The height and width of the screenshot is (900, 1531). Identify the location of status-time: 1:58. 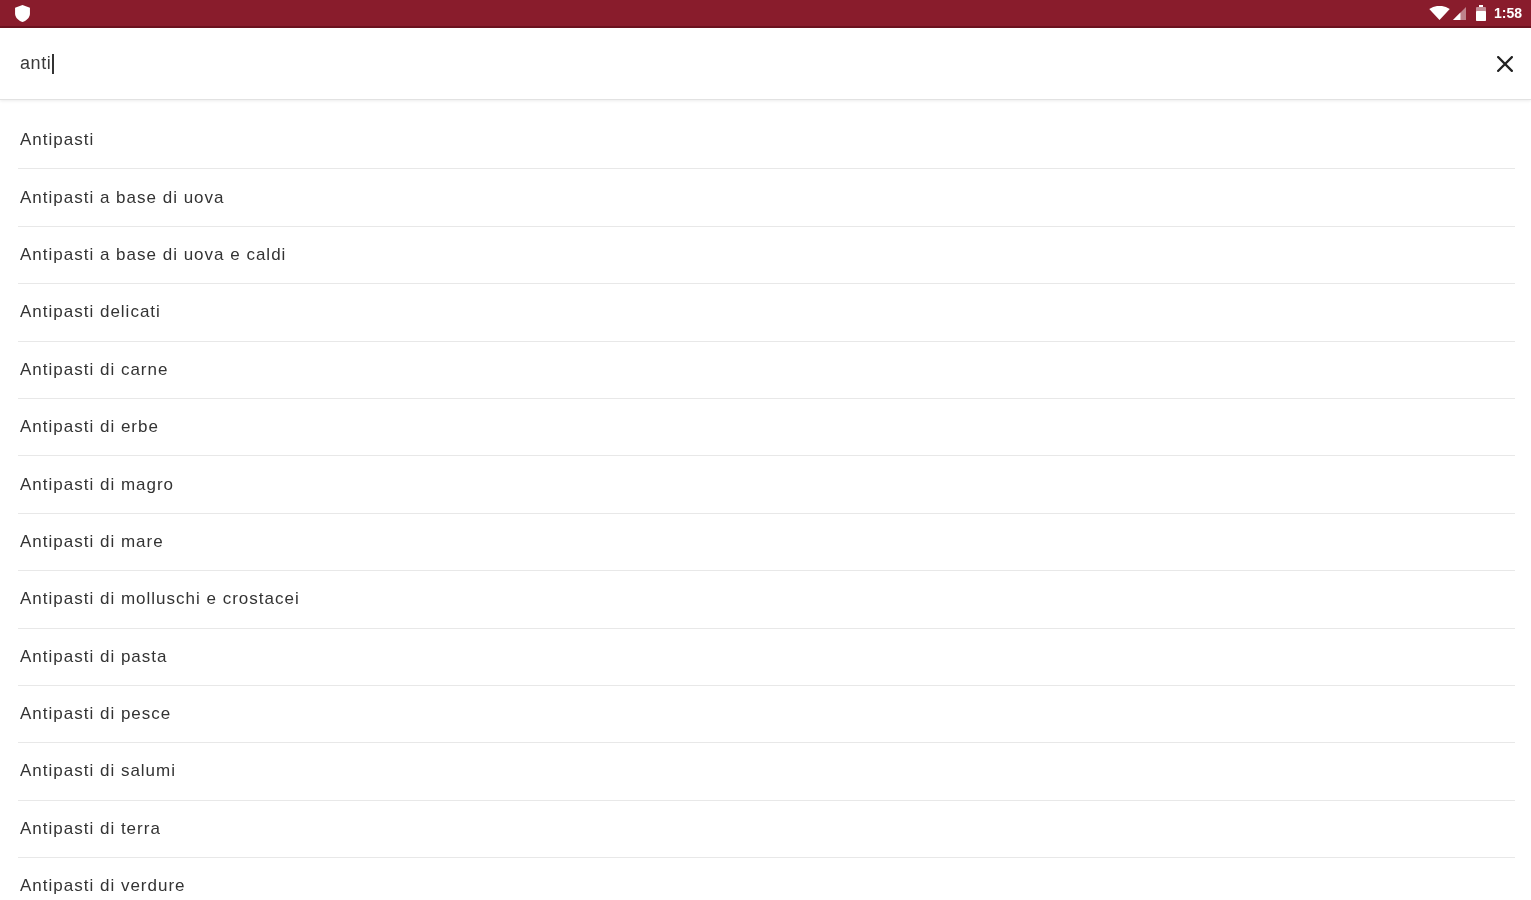
(1507, 13).